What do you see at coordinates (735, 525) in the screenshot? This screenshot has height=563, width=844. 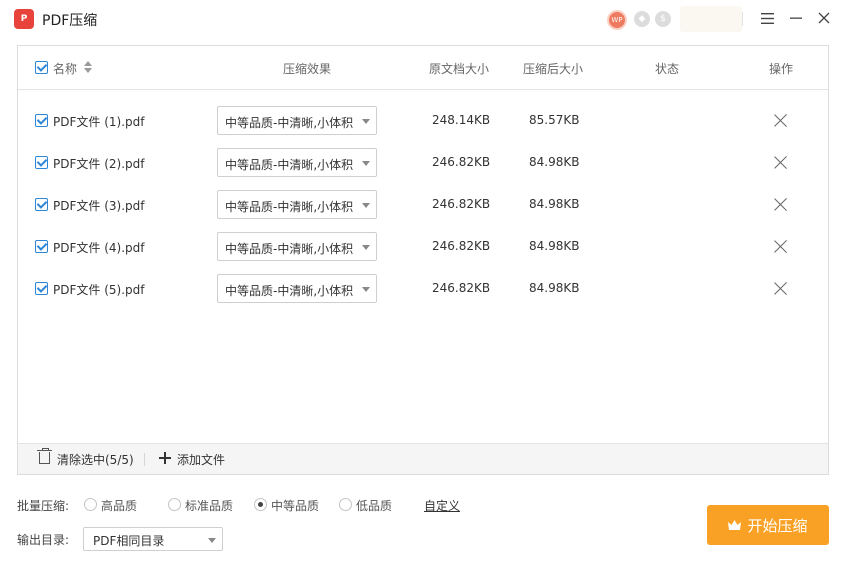 I see `crown-icon` at bounding box center [735, 525].